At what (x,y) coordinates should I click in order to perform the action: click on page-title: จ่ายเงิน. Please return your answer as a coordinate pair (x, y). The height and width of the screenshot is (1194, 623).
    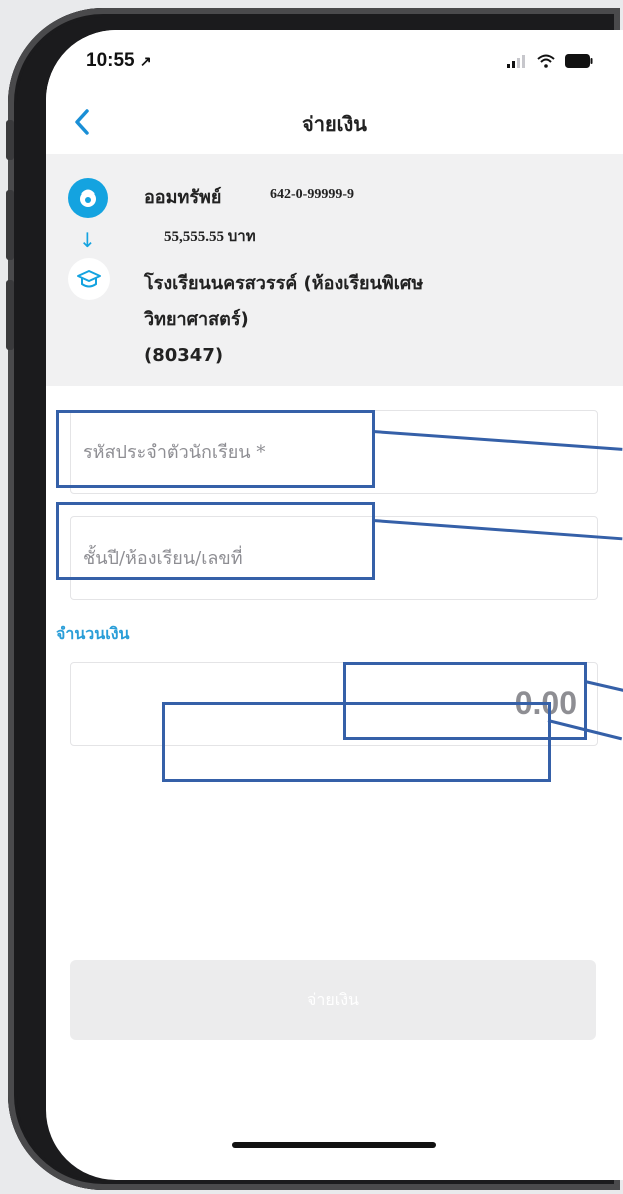
    Looking at the image, I should click on (334, 124).